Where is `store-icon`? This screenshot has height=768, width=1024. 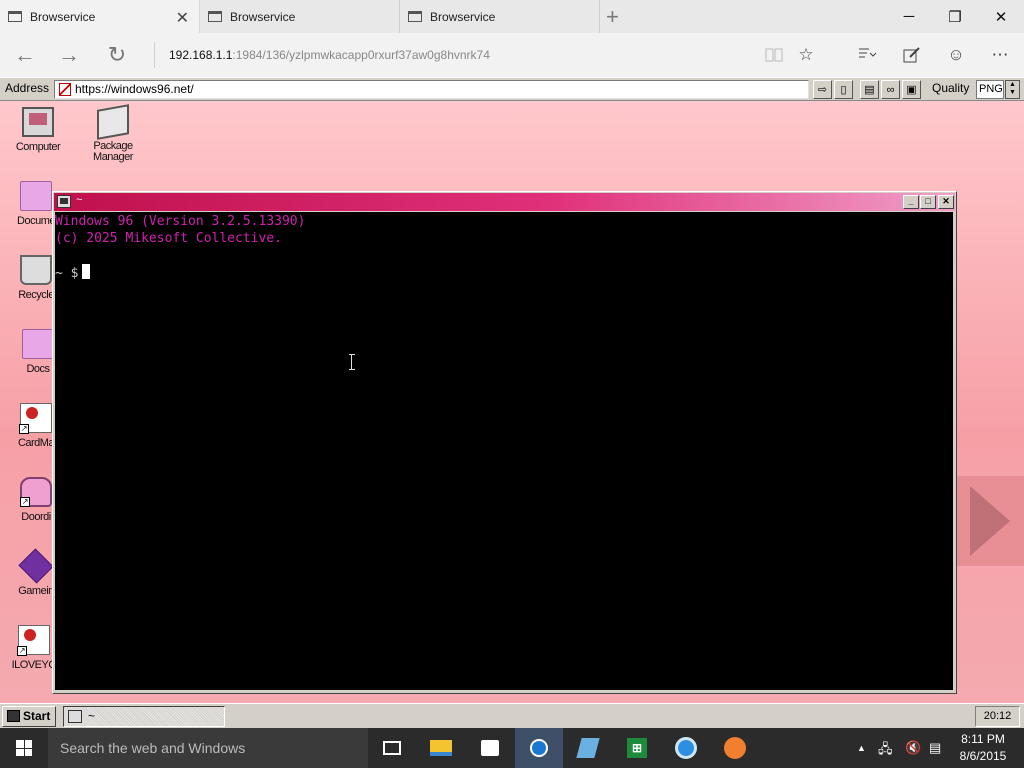 store-icon is located at coordinates (490, 748).